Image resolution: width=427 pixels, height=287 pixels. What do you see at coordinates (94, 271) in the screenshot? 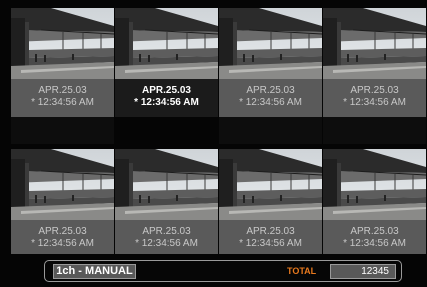
I see `mode-indicator: 1ch - MANUAL` at bounding box center [94, 271].